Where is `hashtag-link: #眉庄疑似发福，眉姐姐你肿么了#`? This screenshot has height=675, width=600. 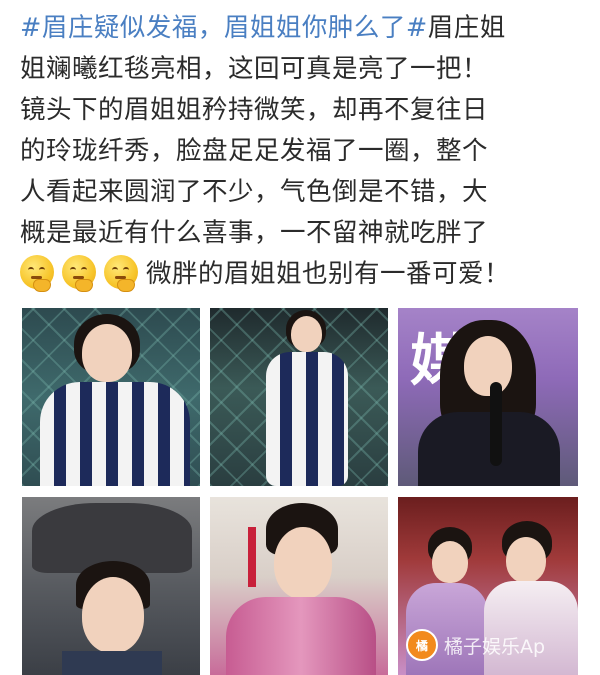
hashtag-link: #眉庄疑似发福，眉姐姐你肿么了# is located at coordinates (224, 28).